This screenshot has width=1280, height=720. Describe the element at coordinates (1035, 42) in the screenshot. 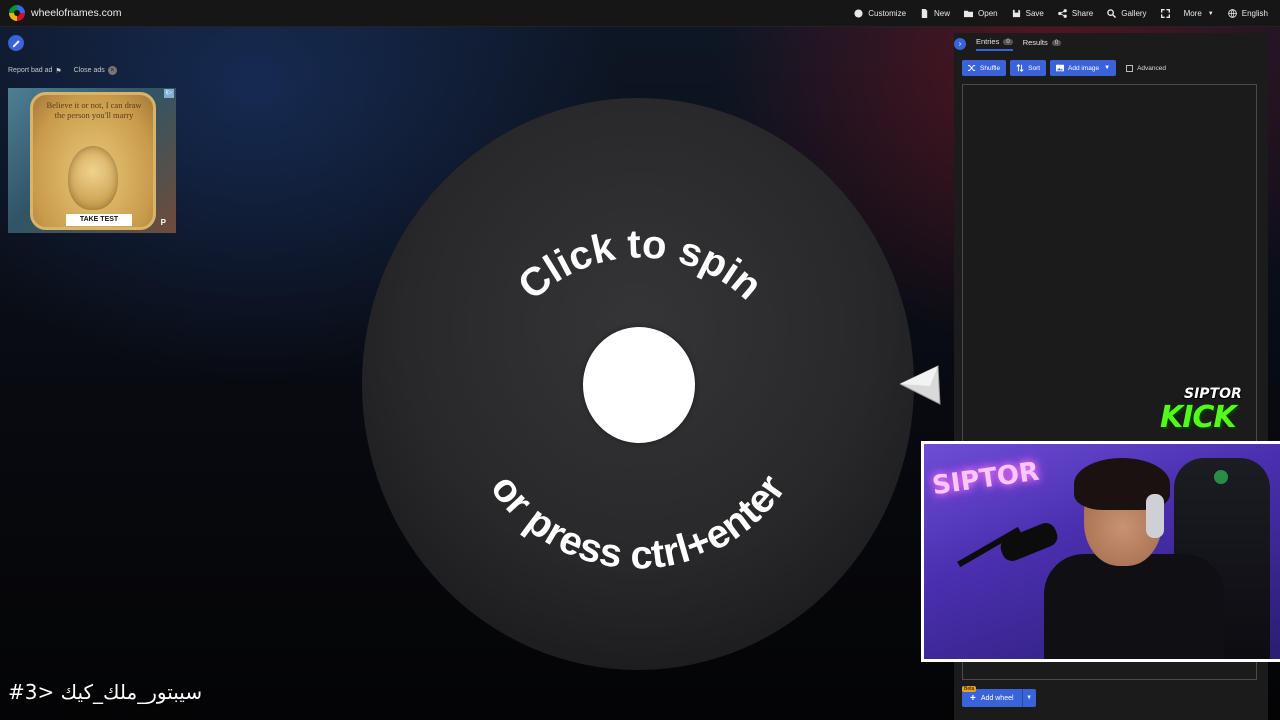

I see `tab-results-label: Results` at that location.